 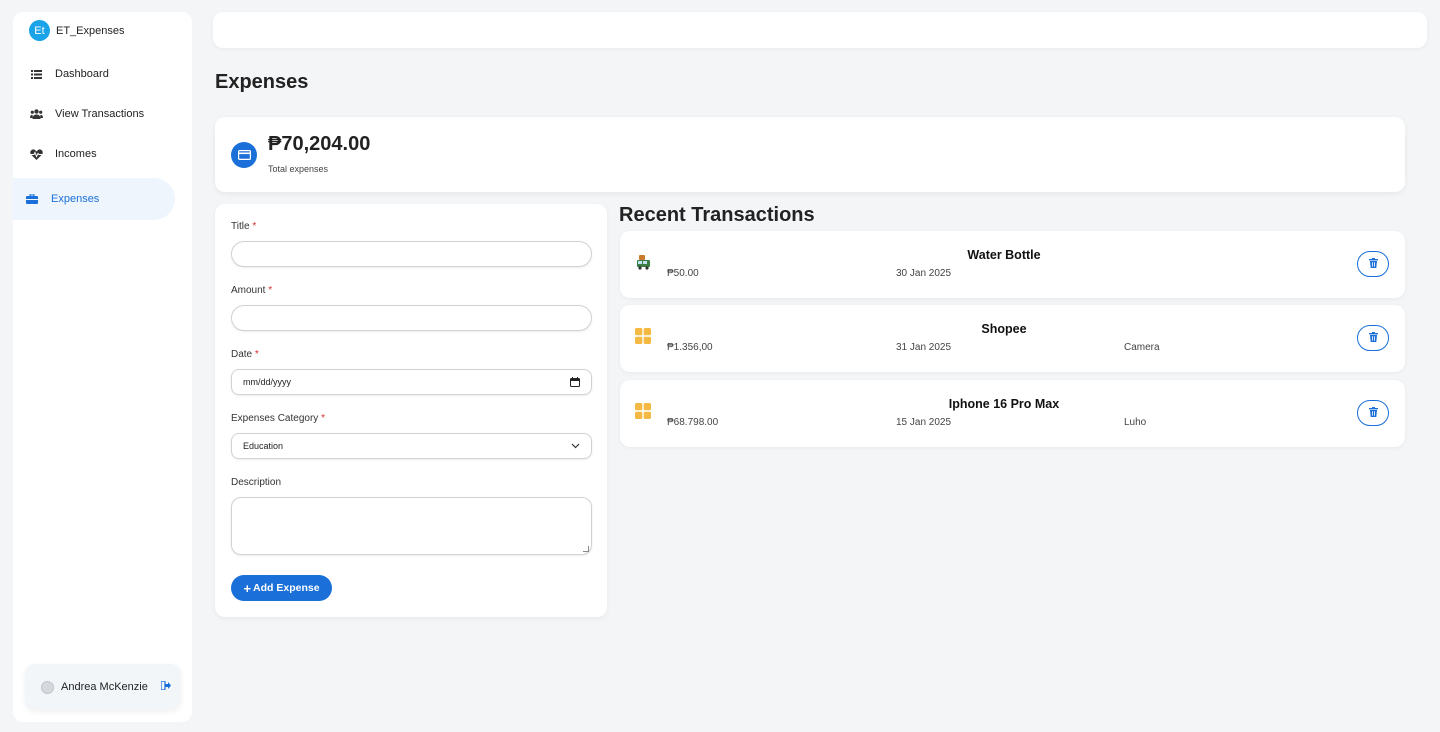 I want to click on total-expenses-amount: ₱70,204.00, so click(x=319, y=144).